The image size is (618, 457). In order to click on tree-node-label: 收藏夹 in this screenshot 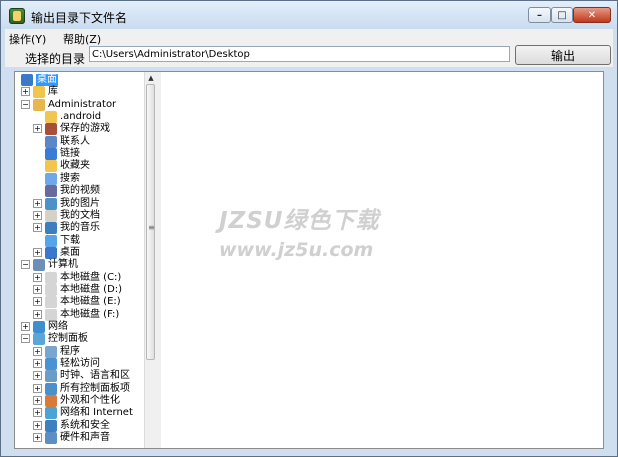, I will do `click(75, 166)`.